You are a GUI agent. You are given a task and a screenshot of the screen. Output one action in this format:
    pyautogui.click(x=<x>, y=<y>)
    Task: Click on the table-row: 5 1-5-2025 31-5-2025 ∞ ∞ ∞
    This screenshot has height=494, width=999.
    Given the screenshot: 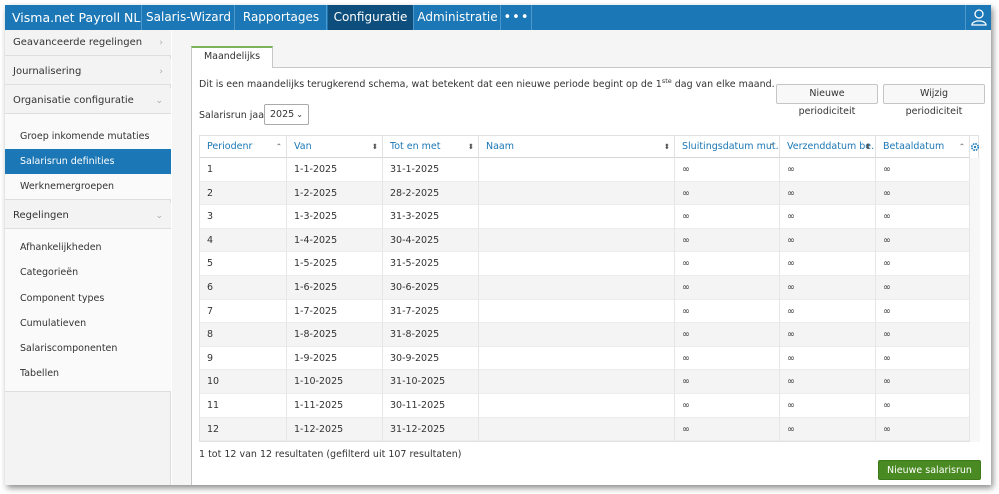 What is the action you would take?
    pyautogui.click(x=585, y=264)
    